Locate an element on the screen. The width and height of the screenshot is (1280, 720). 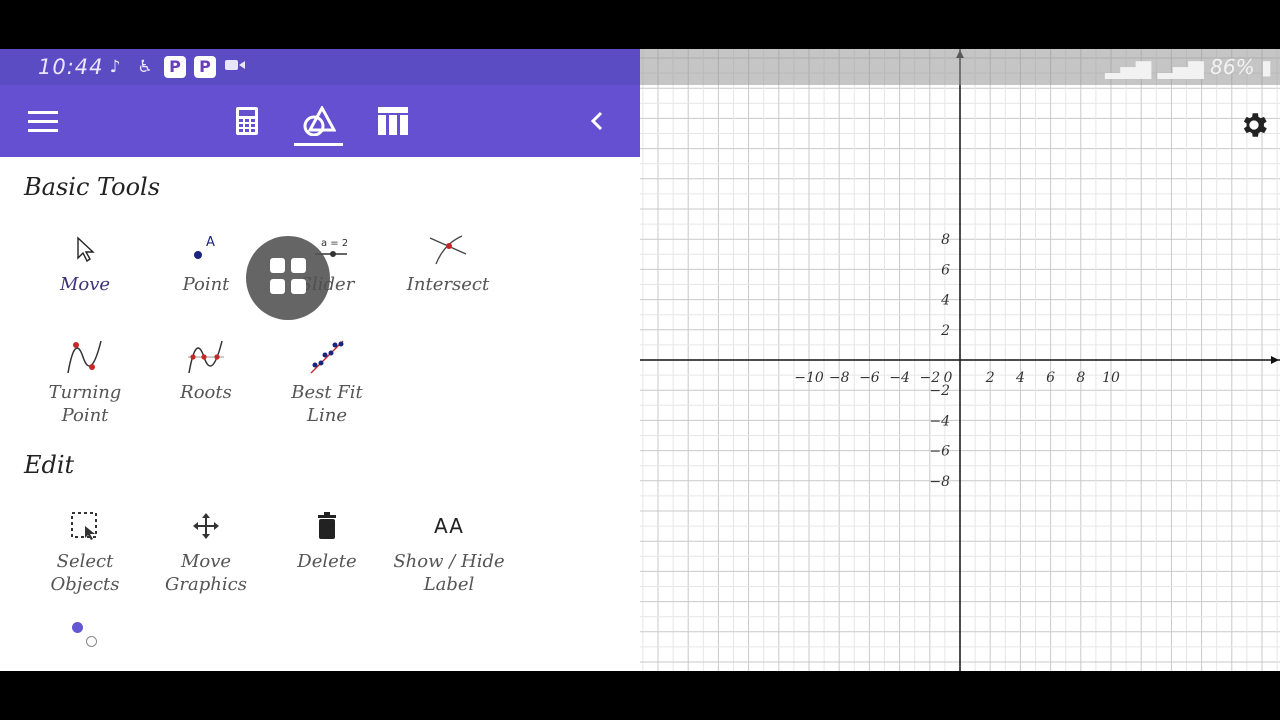
select-objects-label-2: Objects is located at coordinates (85, 584).